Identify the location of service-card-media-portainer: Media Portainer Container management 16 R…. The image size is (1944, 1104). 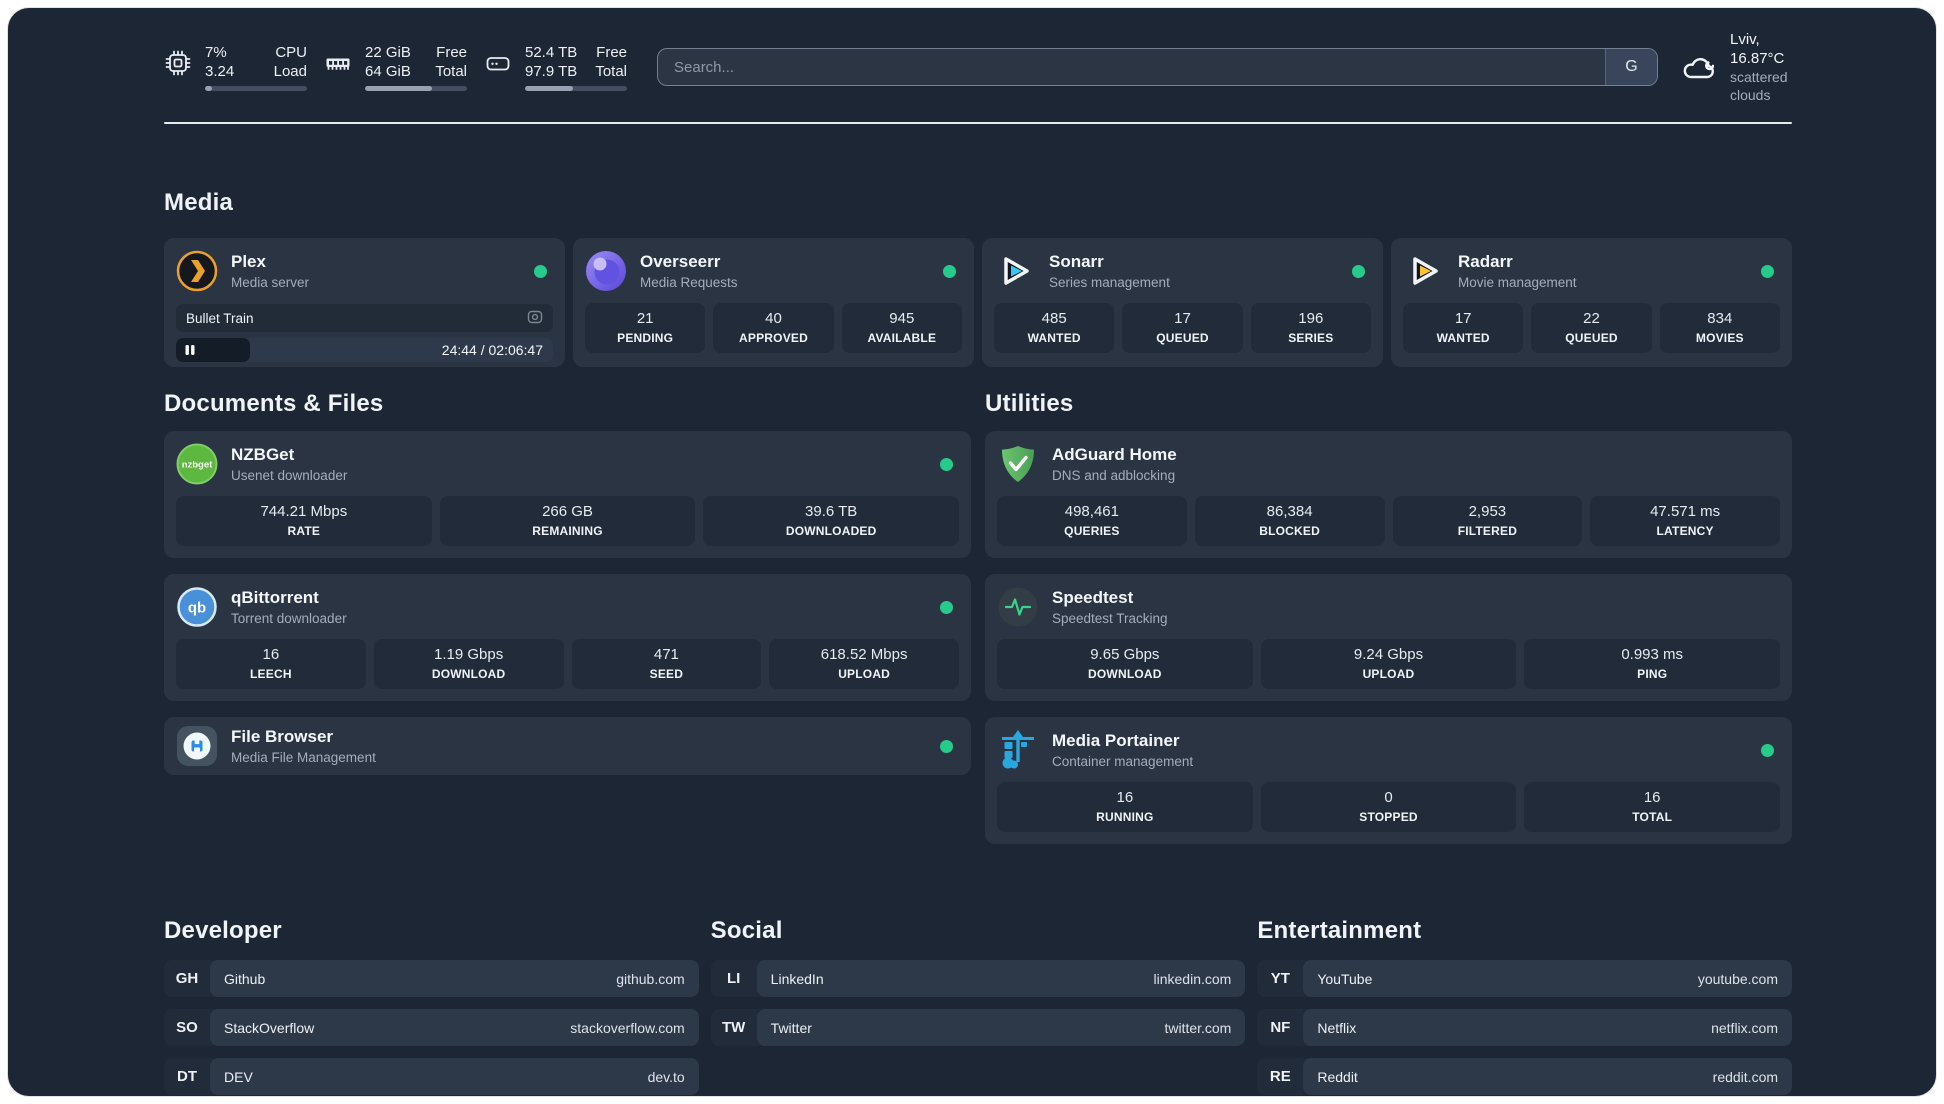
(1388, 780).